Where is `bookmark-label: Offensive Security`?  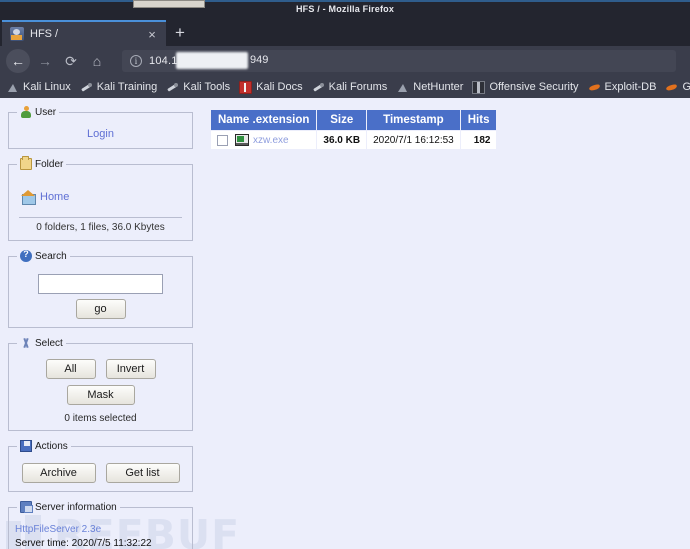
bookmark-label: Offensive Security is located at coordinates (534, 87).